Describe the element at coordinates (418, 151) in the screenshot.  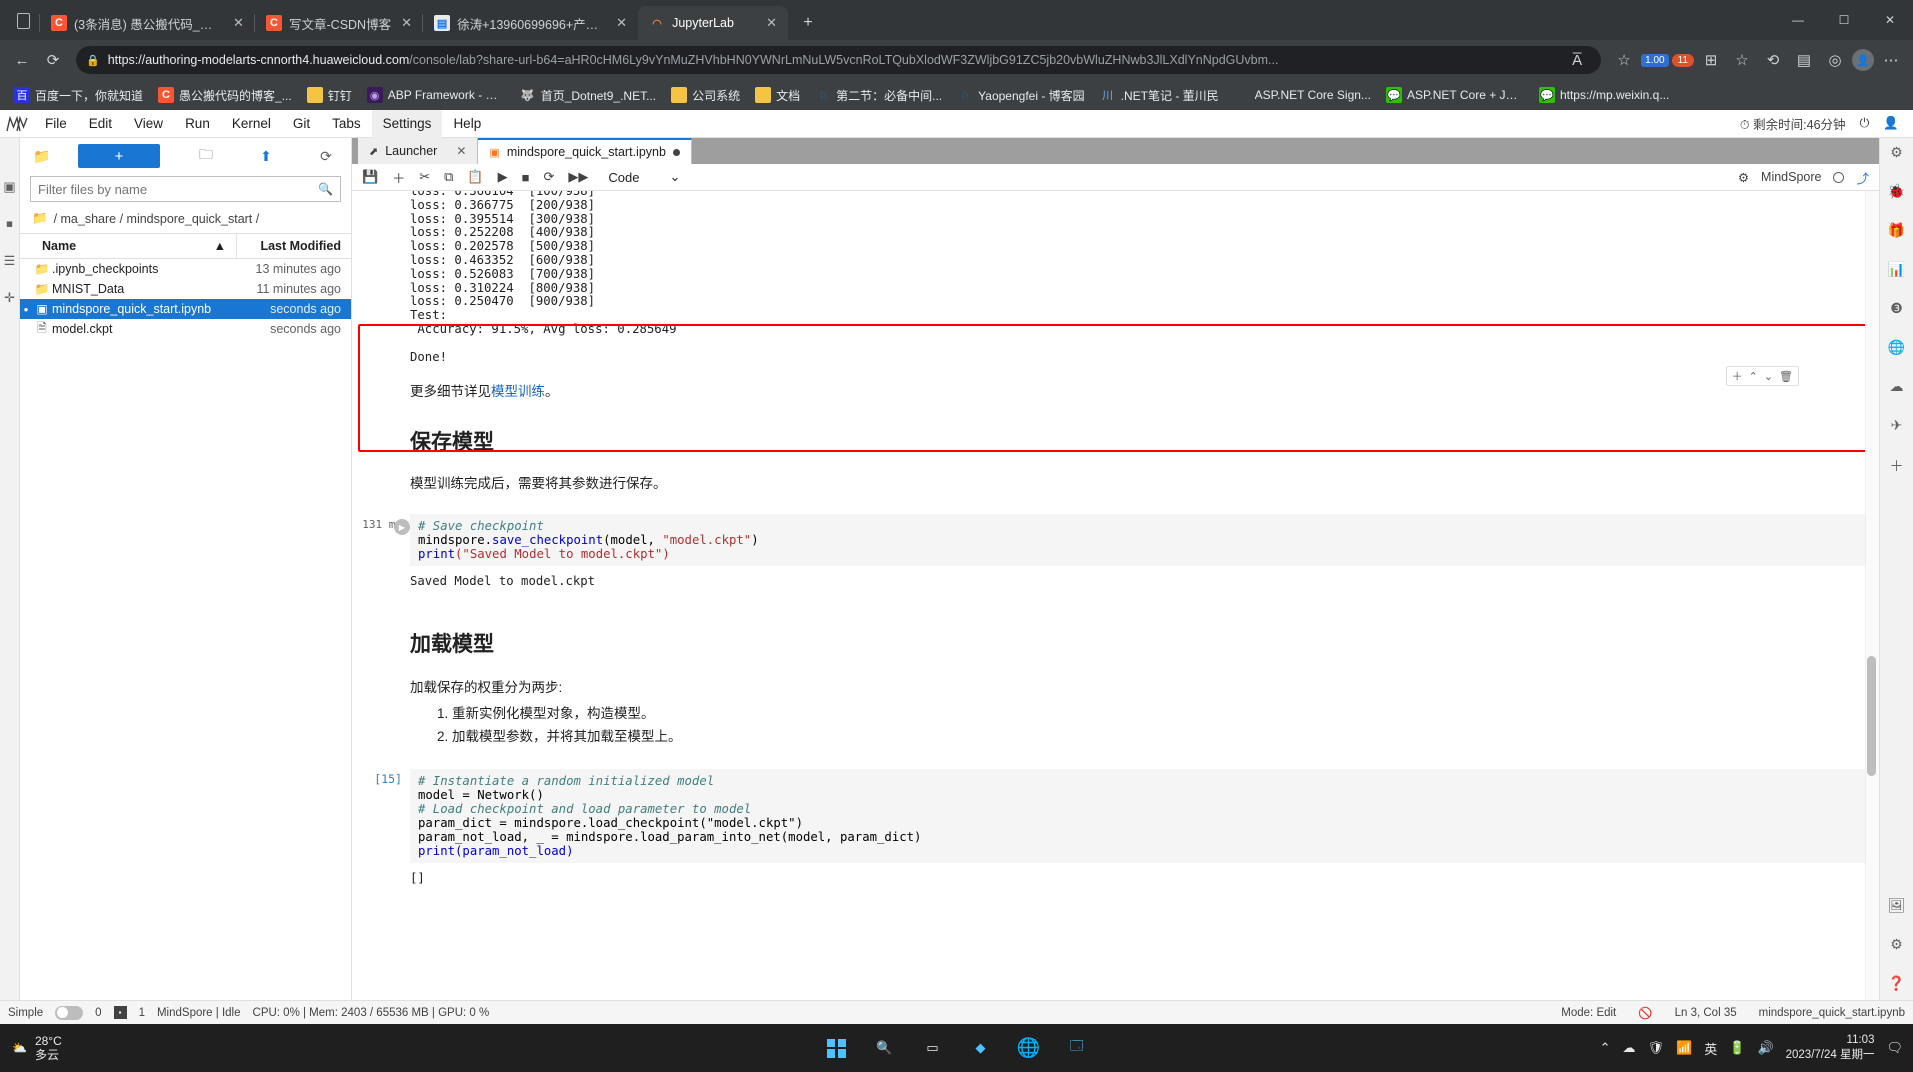
I see `dock-tab-launcher: ⬈ Launcher ✕` at that location.